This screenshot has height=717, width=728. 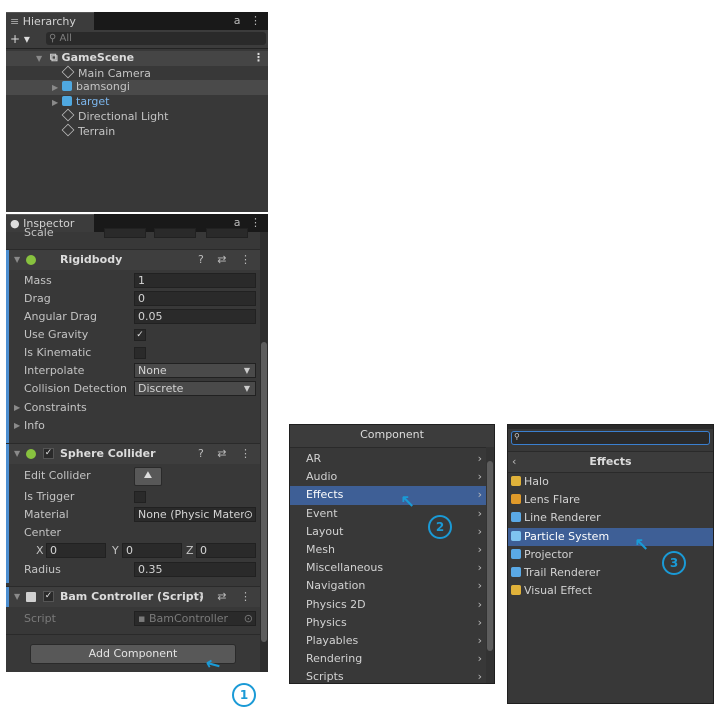 I want to click on bam-controller-header: ▼ ✓ Bam Controller (Script) ? ⇄ ⋮, so click(x=134, y=596).